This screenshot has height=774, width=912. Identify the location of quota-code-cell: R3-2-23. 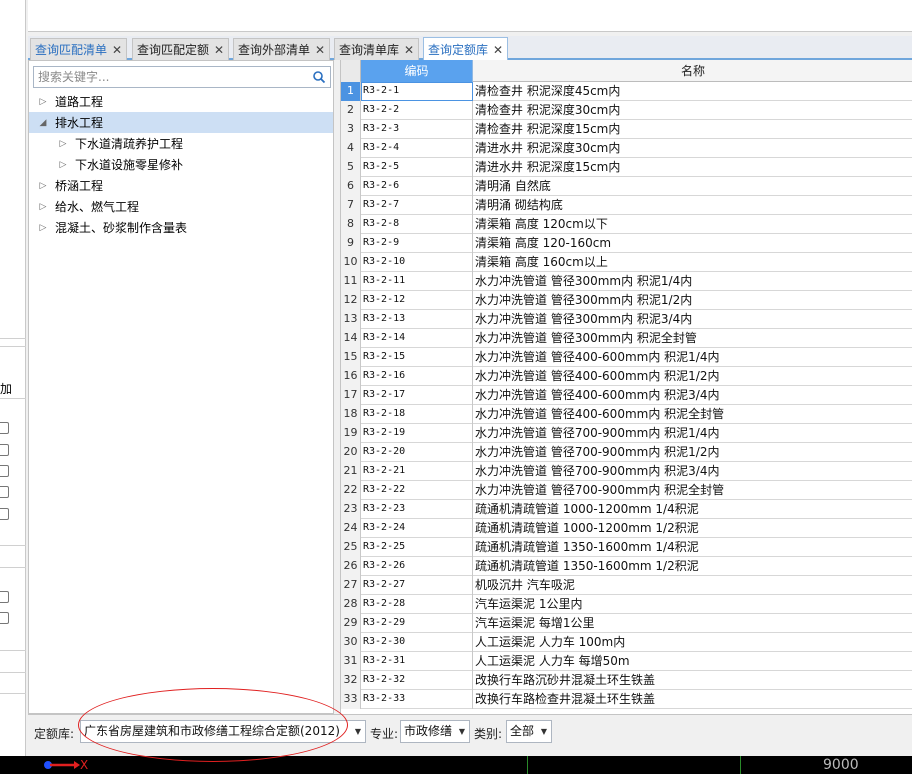
(417, 509).